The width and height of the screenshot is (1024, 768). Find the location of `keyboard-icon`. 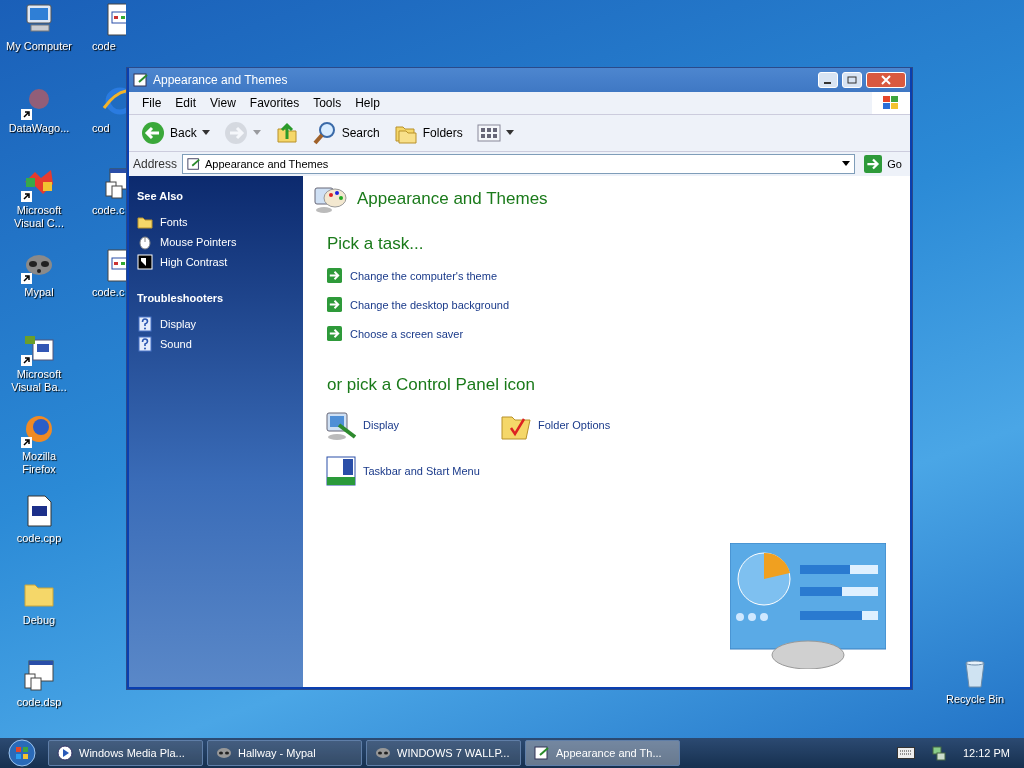

keyboard-icon is located at coordinates (905, 753).